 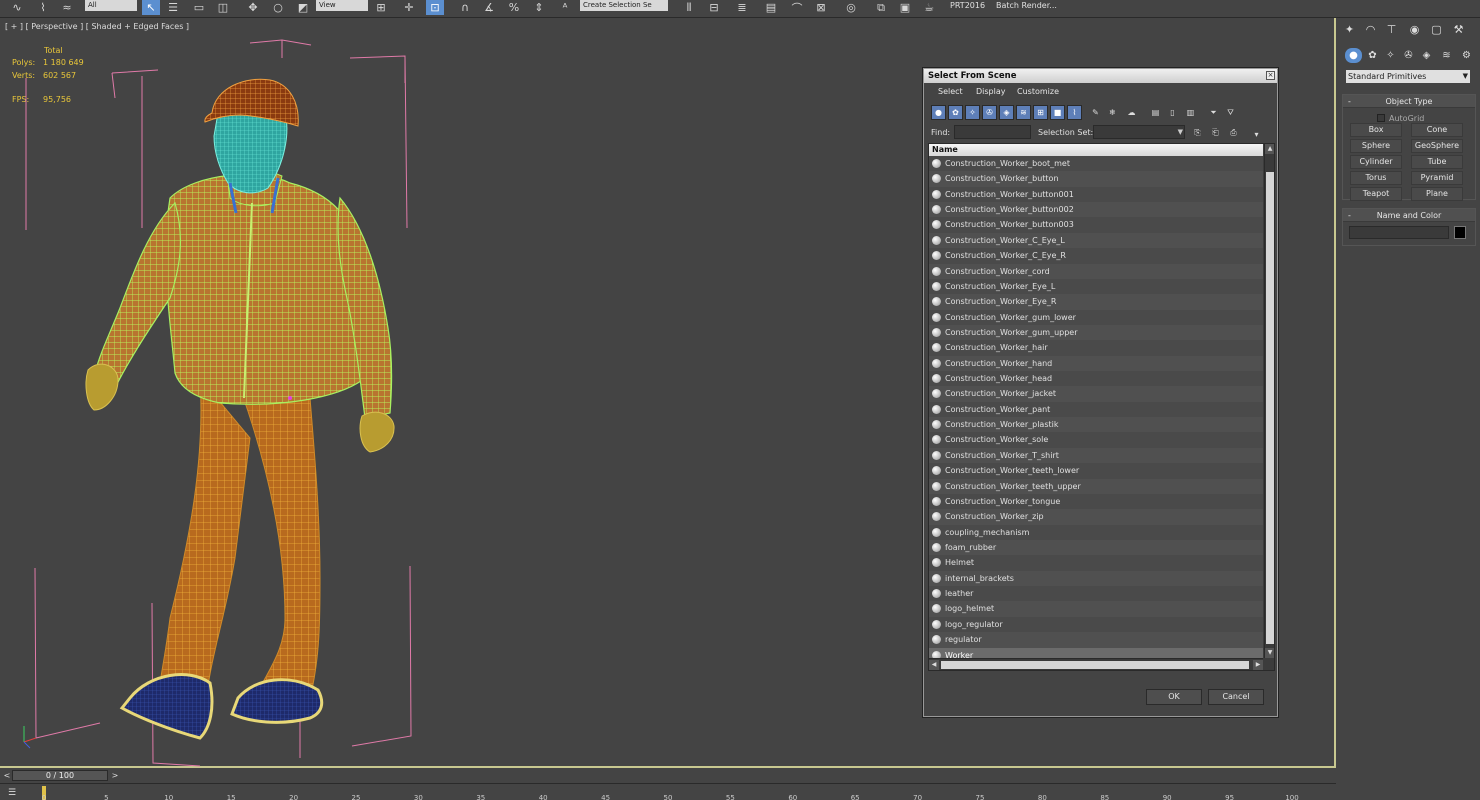 I want to click on horizontal-scroll-thumb, so click(x=1095, y=665).